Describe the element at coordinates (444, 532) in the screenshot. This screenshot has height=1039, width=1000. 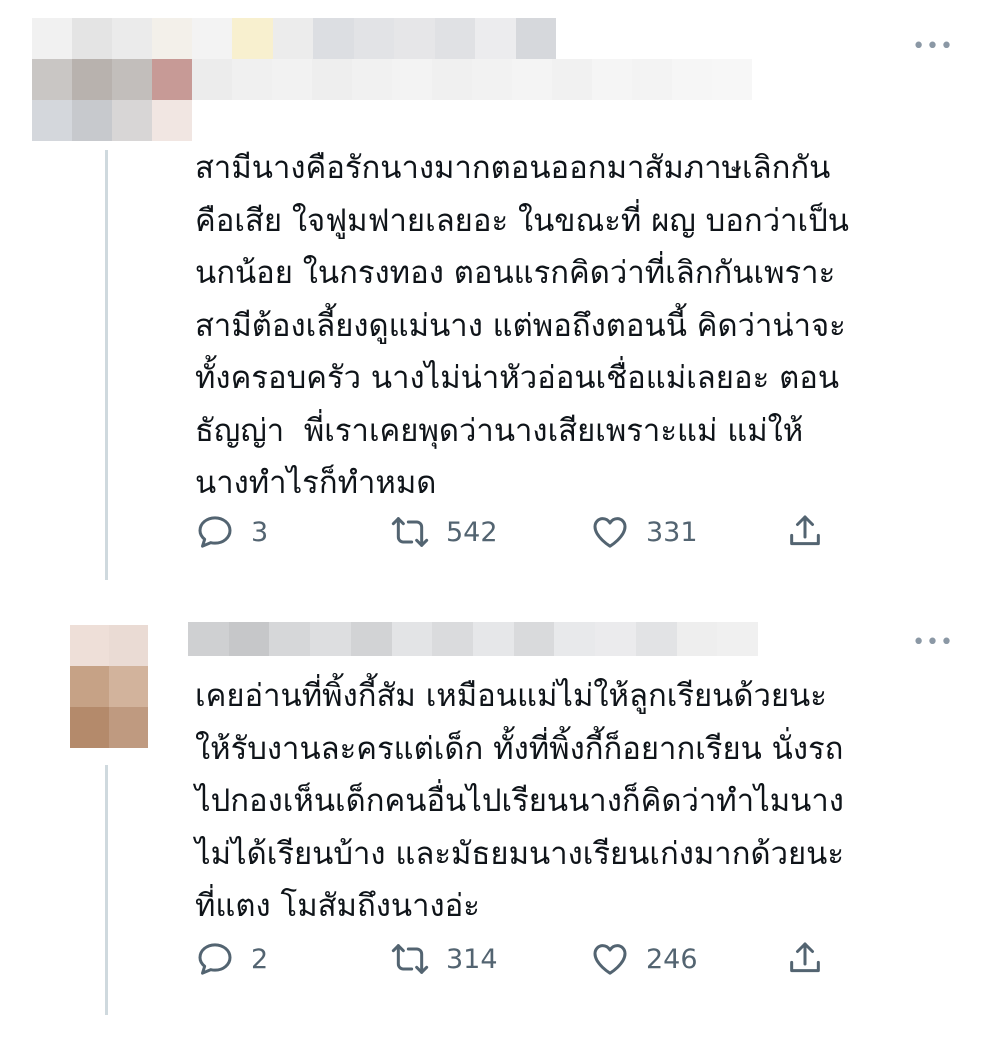
I see `retweet-button: 542` at that location.